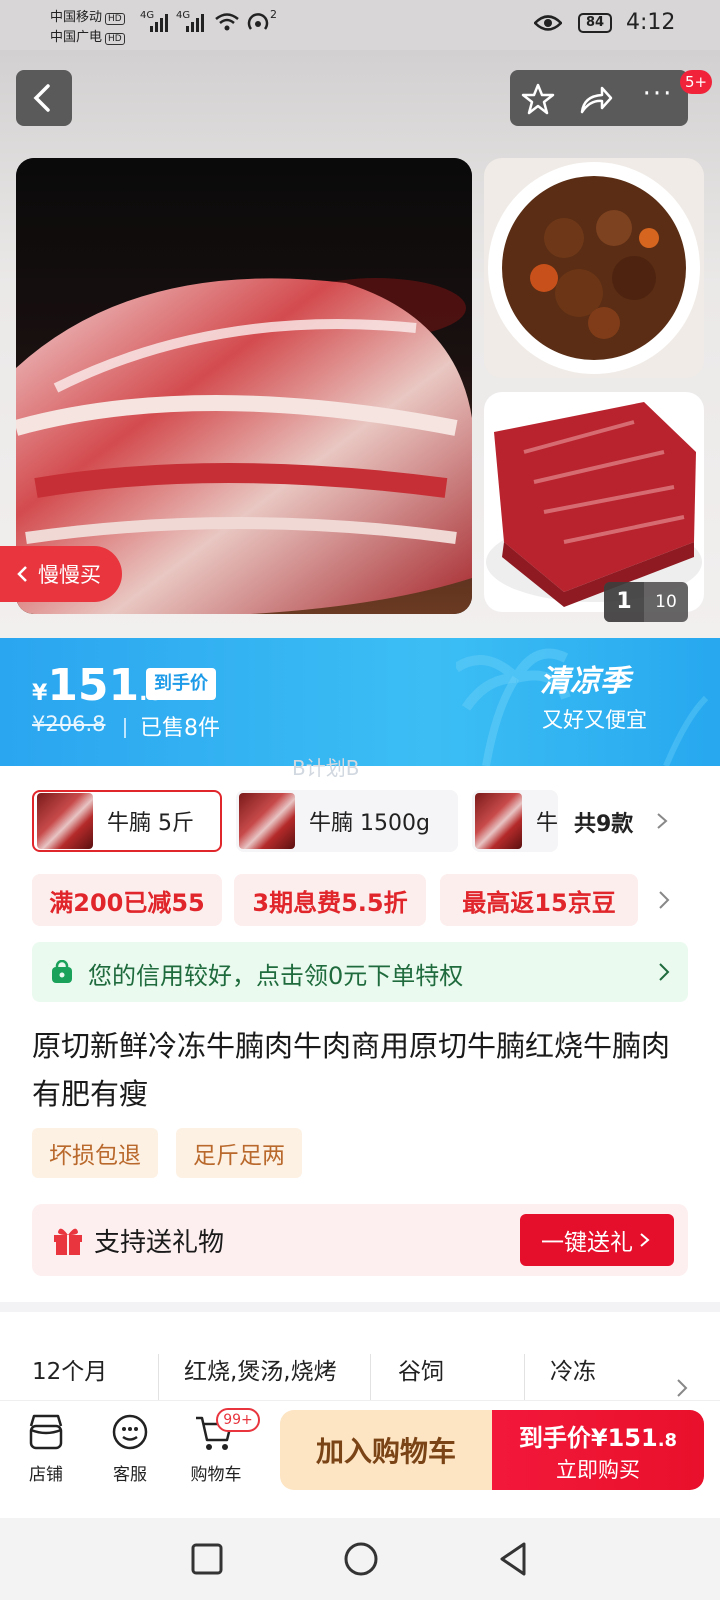 This screenshot has height=1600, width=720. Describe the element at coordinates (127, 900) in the screenshot. I see `coupon-discount: 满200已减55` at that location.